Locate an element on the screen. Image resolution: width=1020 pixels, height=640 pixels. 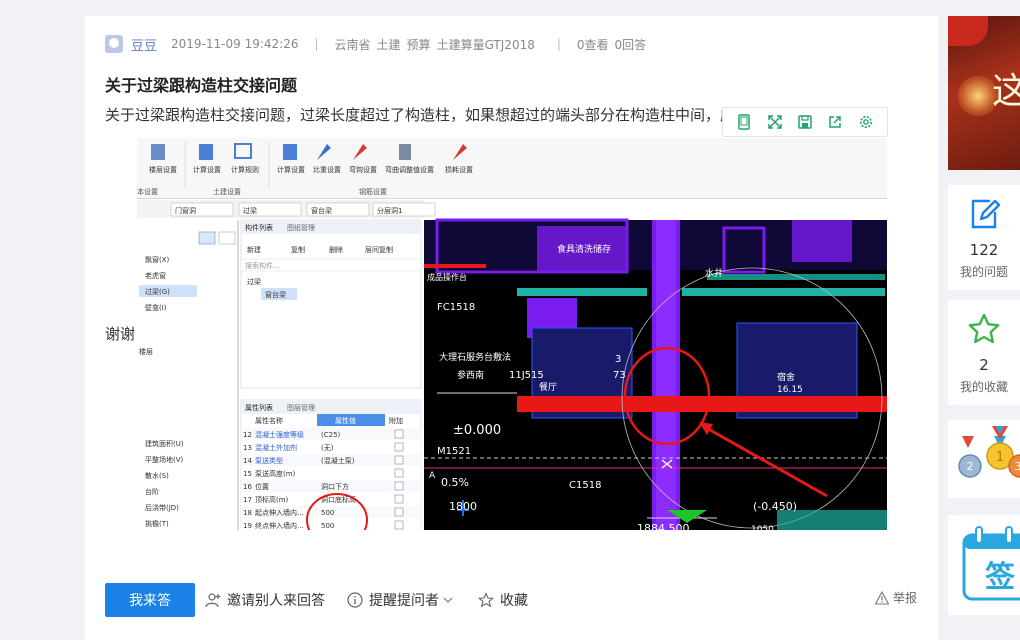
promo-banner: 这 is located at coordinates (984, 93).